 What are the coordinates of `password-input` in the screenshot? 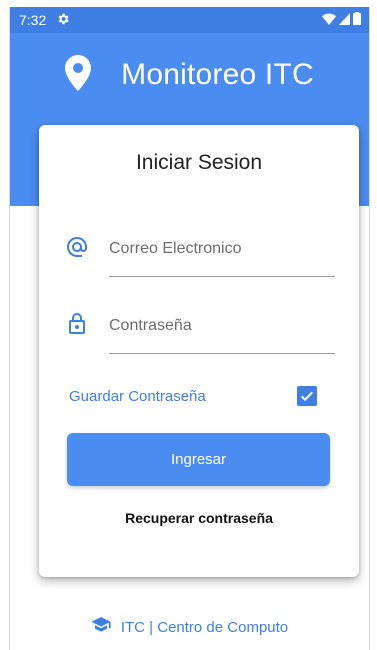 It's located at (222, 326).